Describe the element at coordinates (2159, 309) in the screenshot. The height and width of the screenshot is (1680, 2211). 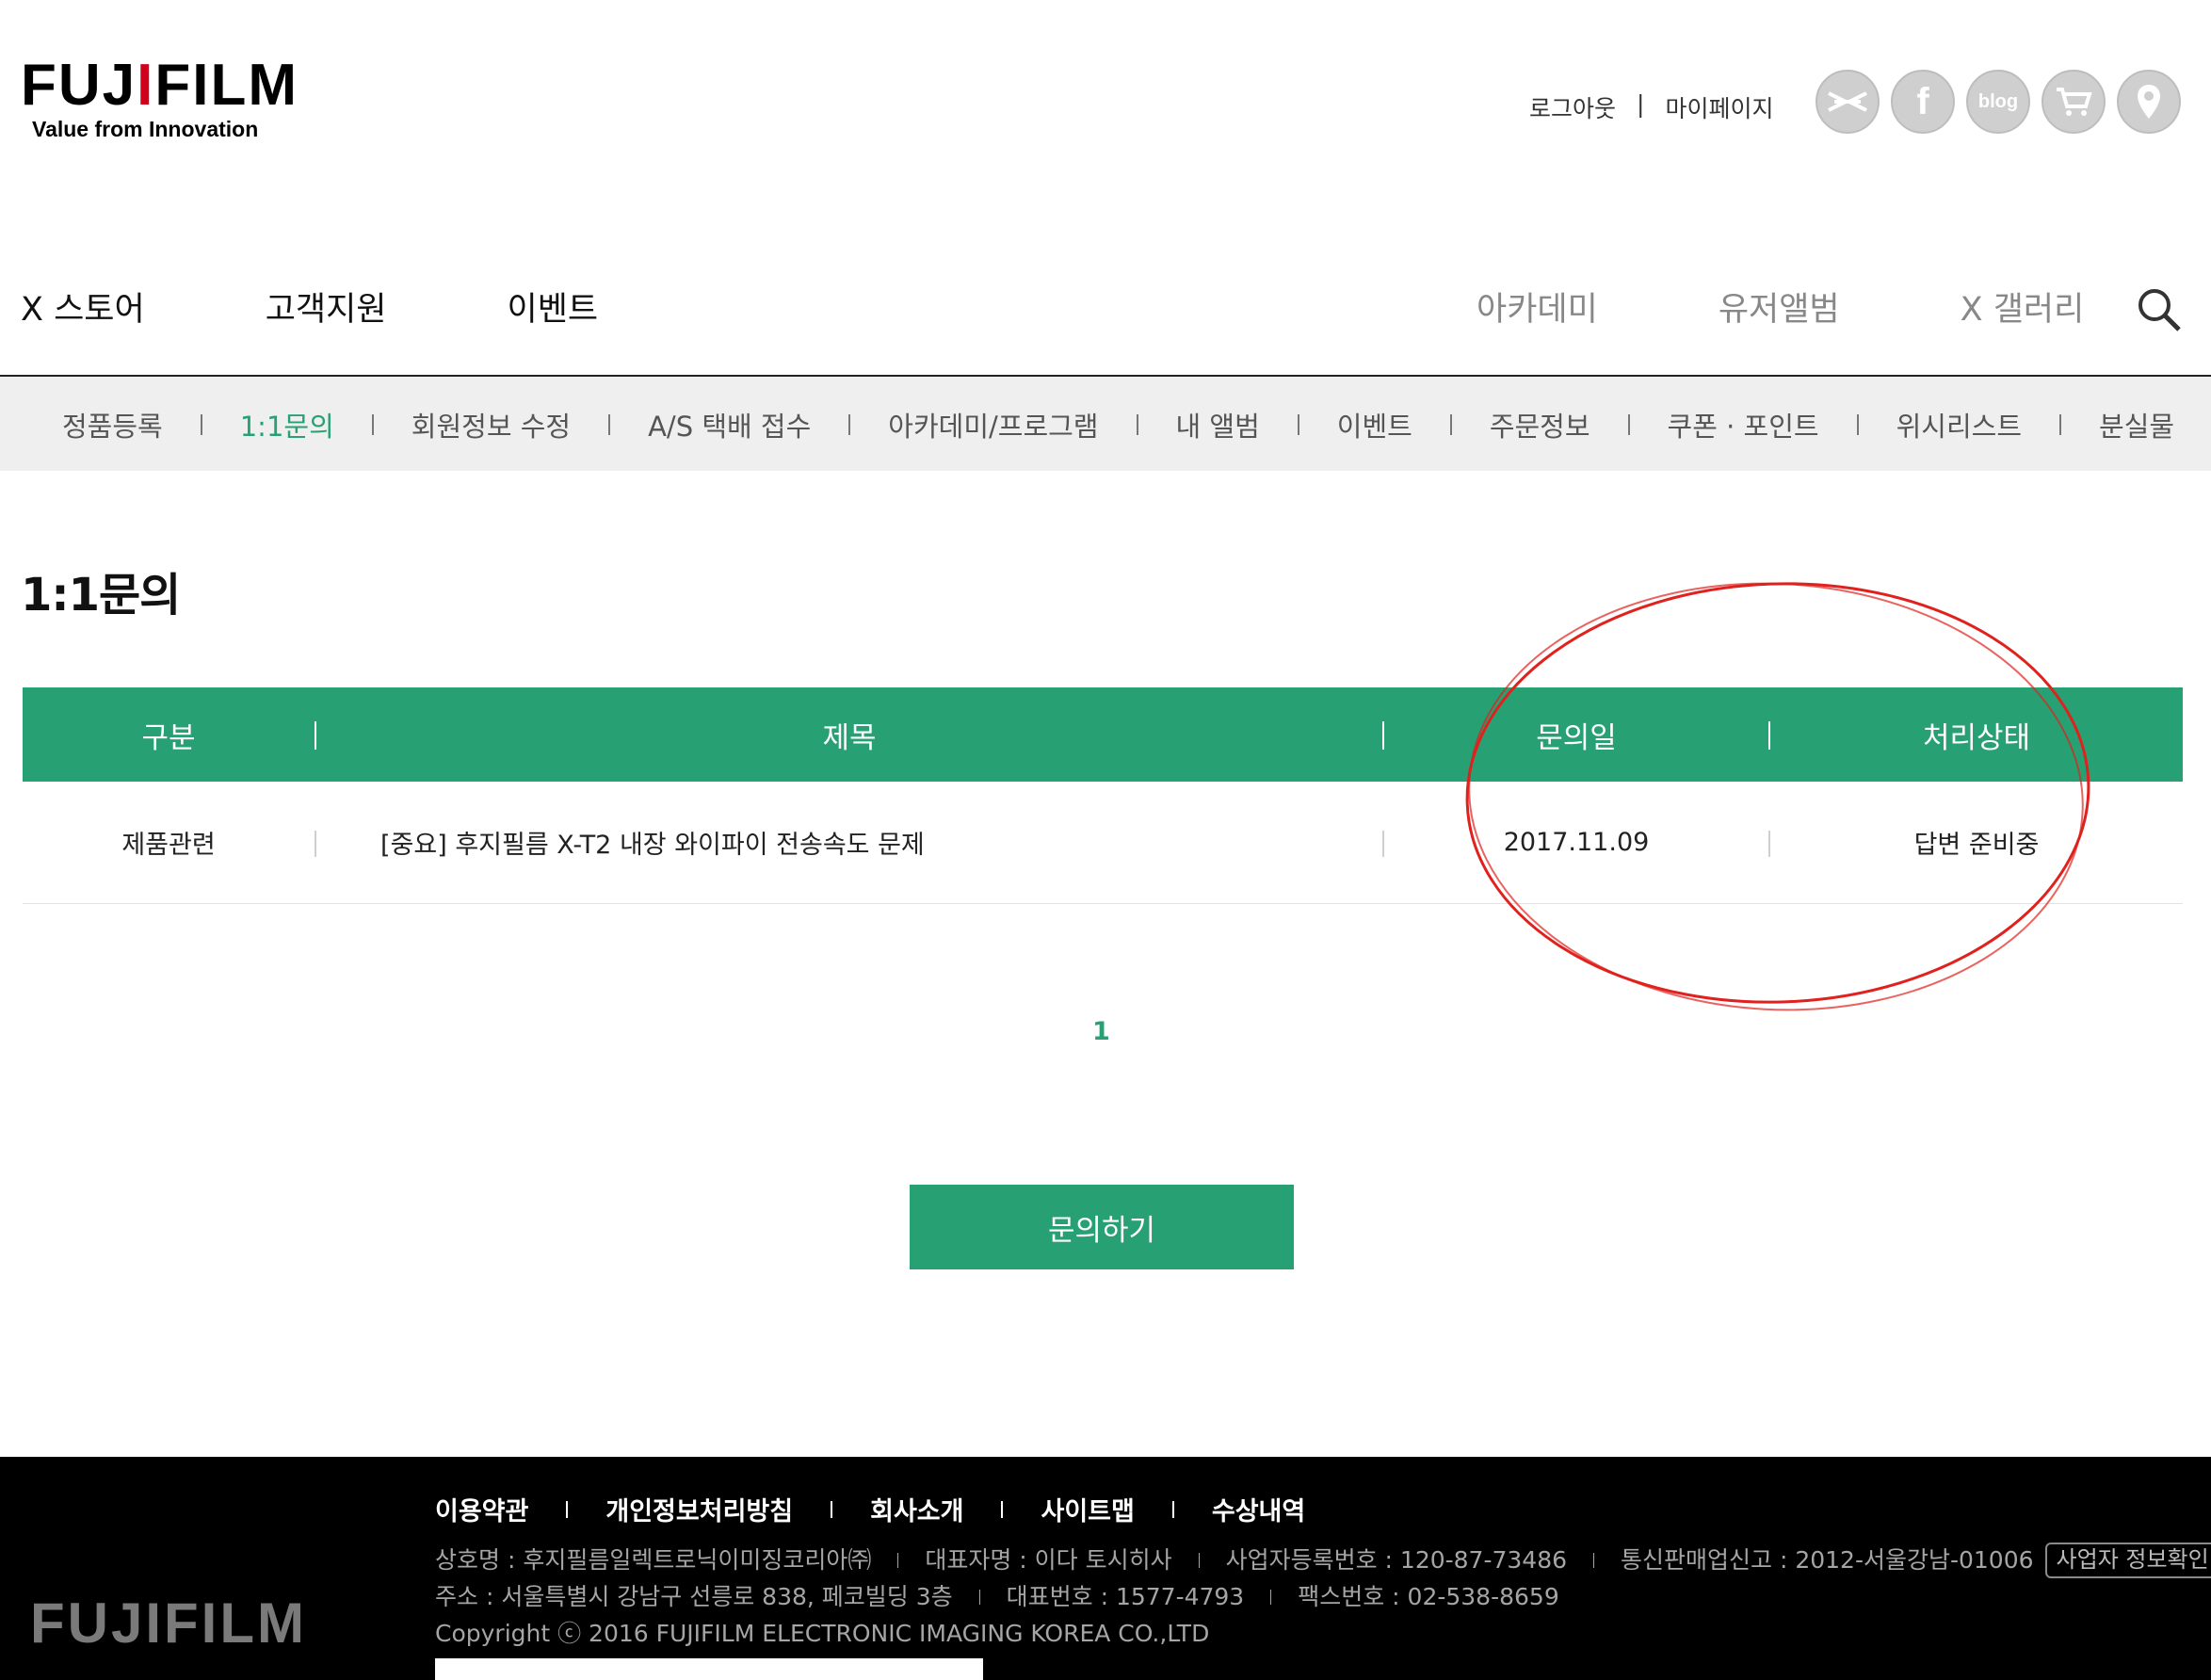
I see `search-icon` at that location.